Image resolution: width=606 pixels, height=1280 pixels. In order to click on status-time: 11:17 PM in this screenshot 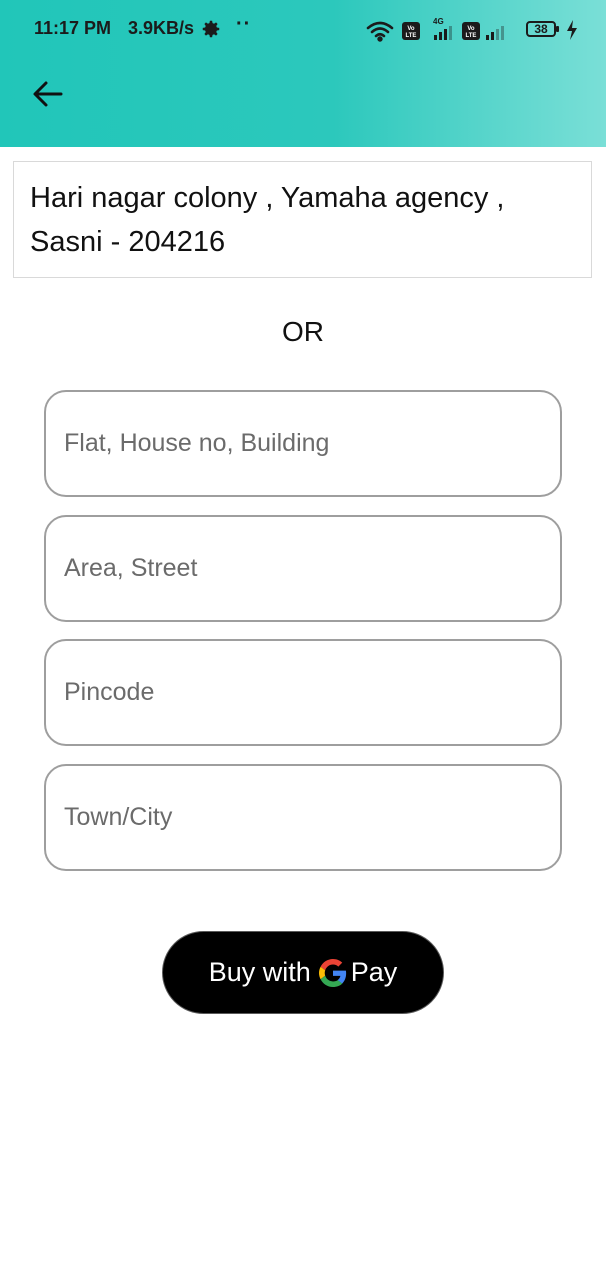, I will do `click(73, 28)`.